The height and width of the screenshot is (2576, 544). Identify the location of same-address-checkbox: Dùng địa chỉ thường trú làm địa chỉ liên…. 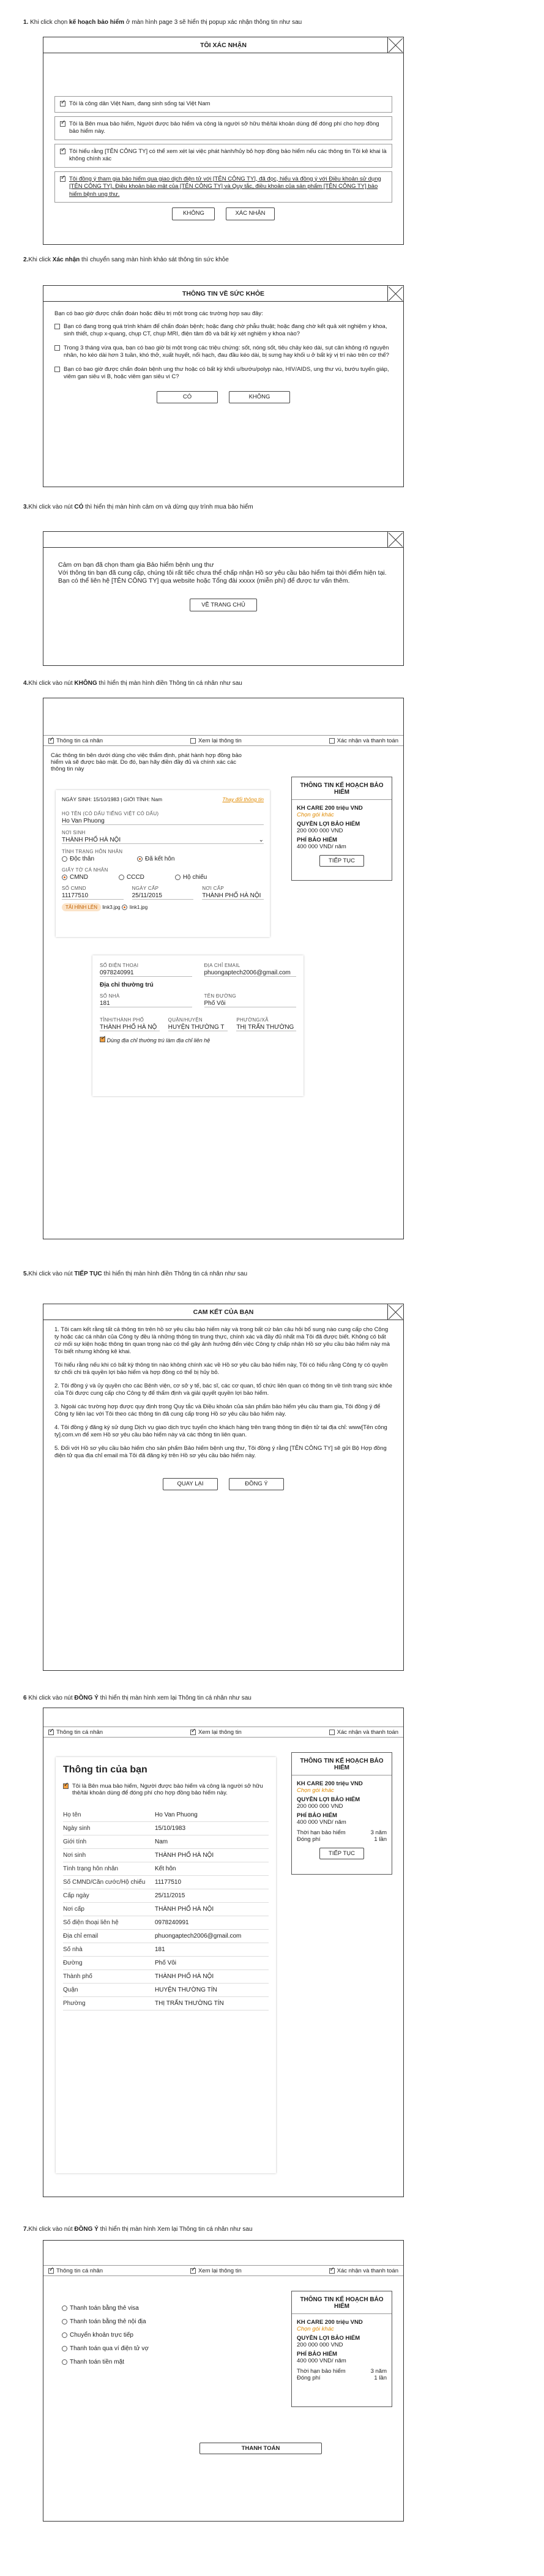
(198, 1039).